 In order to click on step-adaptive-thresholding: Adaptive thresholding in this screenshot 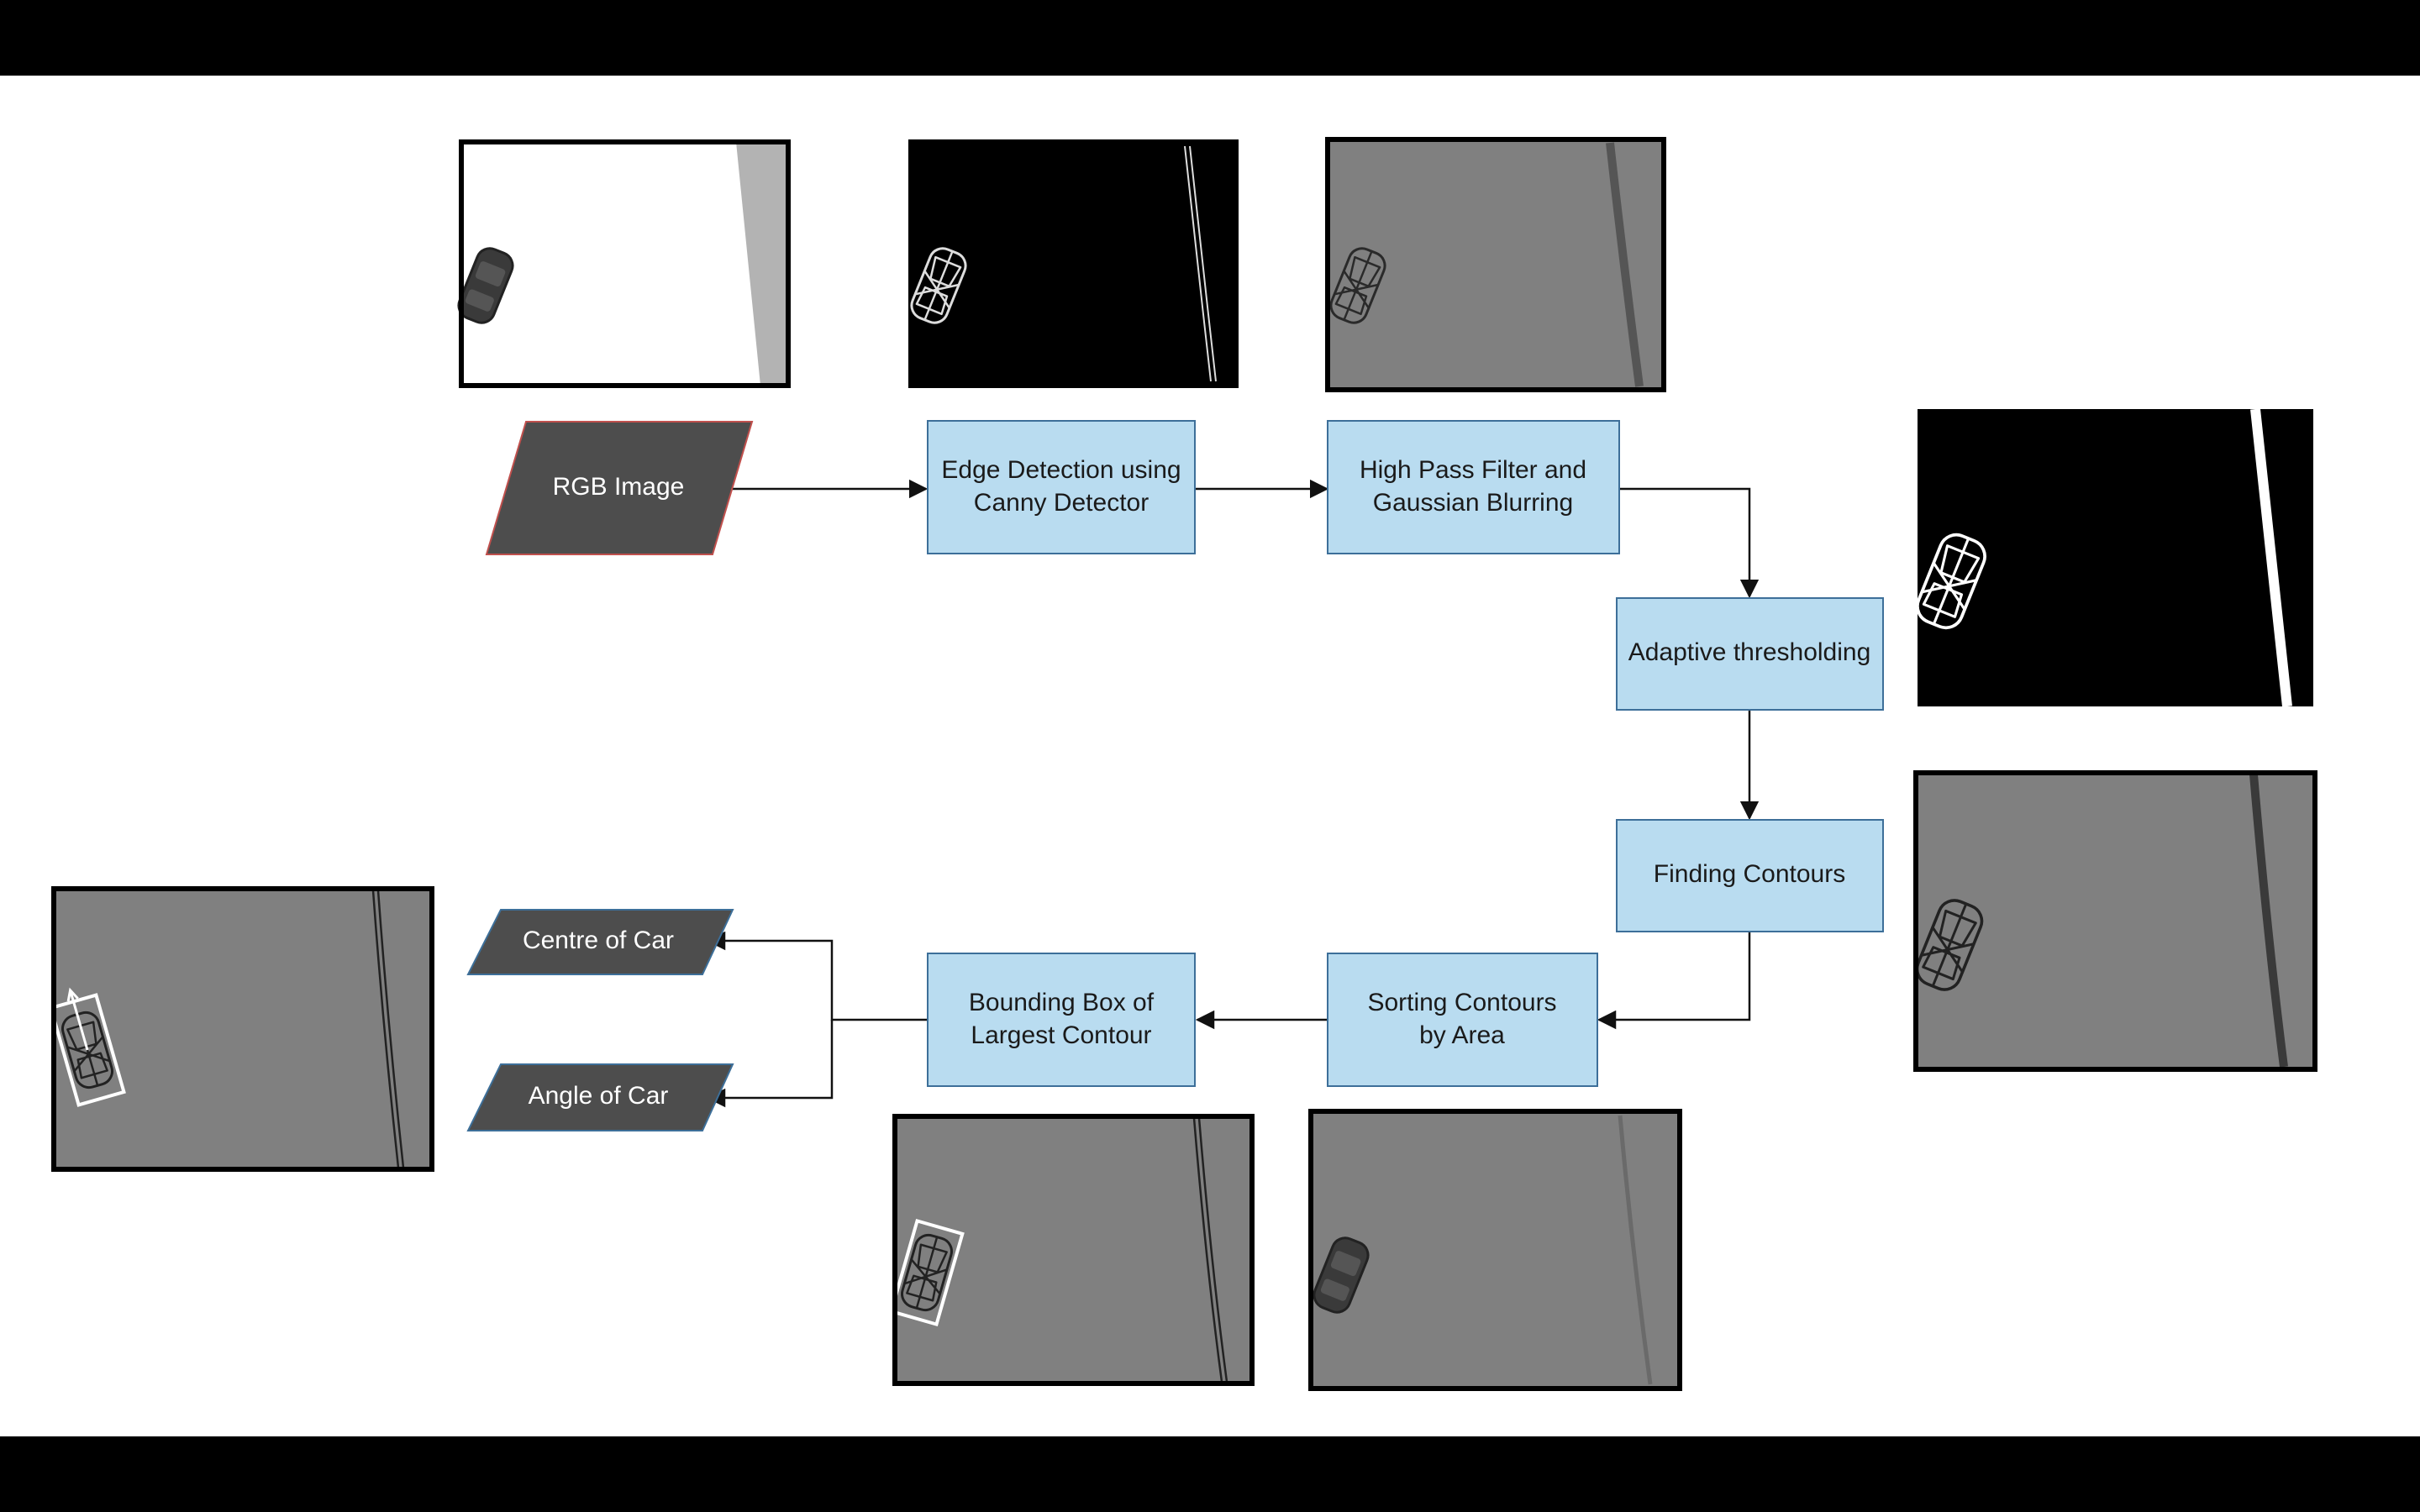, I will do `click(1750, 654)`.